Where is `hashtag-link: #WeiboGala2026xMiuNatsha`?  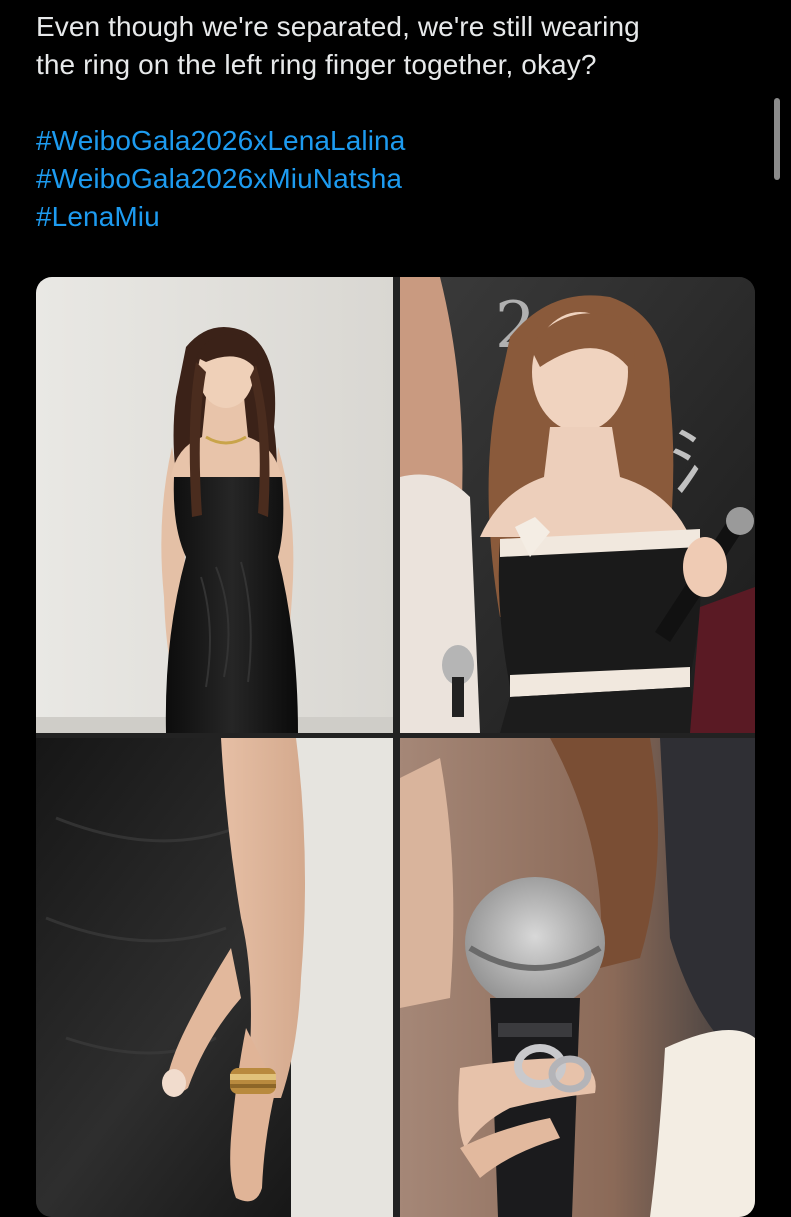
hashtag-link: #WeiboGala2026xMiuNatsha is located at coordinates (396, 179).